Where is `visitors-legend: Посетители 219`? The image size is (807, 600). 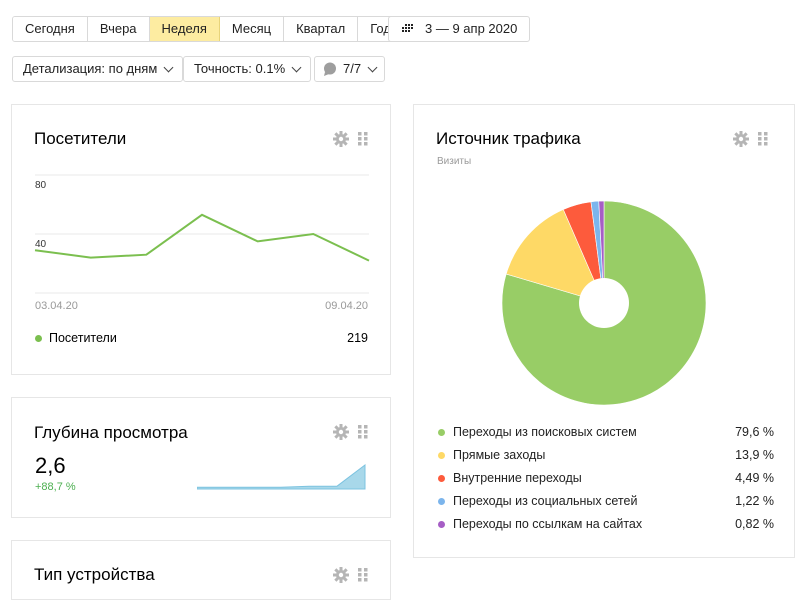 visitors-legend: Посетители 219 is located at coordinates (201, 338).